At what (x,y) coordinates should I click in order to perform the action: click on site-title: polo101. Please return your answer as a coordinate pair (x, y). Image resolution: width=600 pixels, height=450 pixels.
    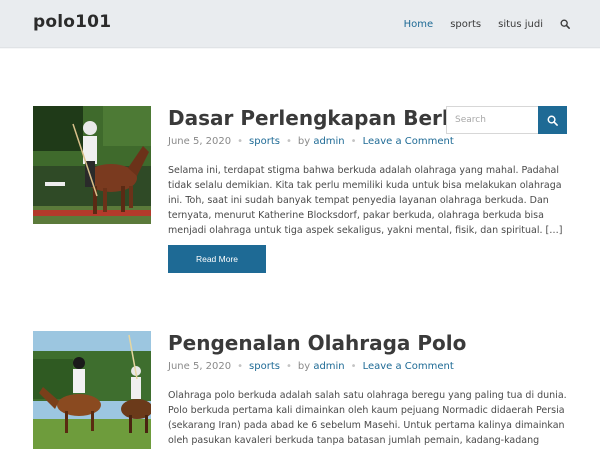
    Looking at the image, I should click on (72, 22).